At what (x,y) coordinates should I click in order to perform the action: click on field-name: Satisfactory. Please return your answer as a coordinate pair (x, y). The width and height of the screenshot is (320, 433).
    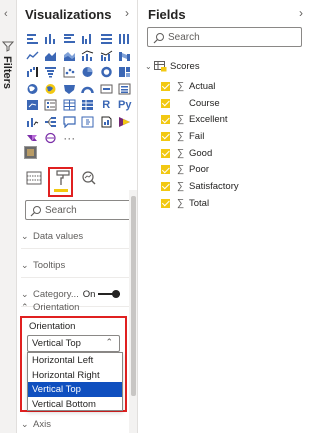
    Looking at the image, I should click on (214, 186).